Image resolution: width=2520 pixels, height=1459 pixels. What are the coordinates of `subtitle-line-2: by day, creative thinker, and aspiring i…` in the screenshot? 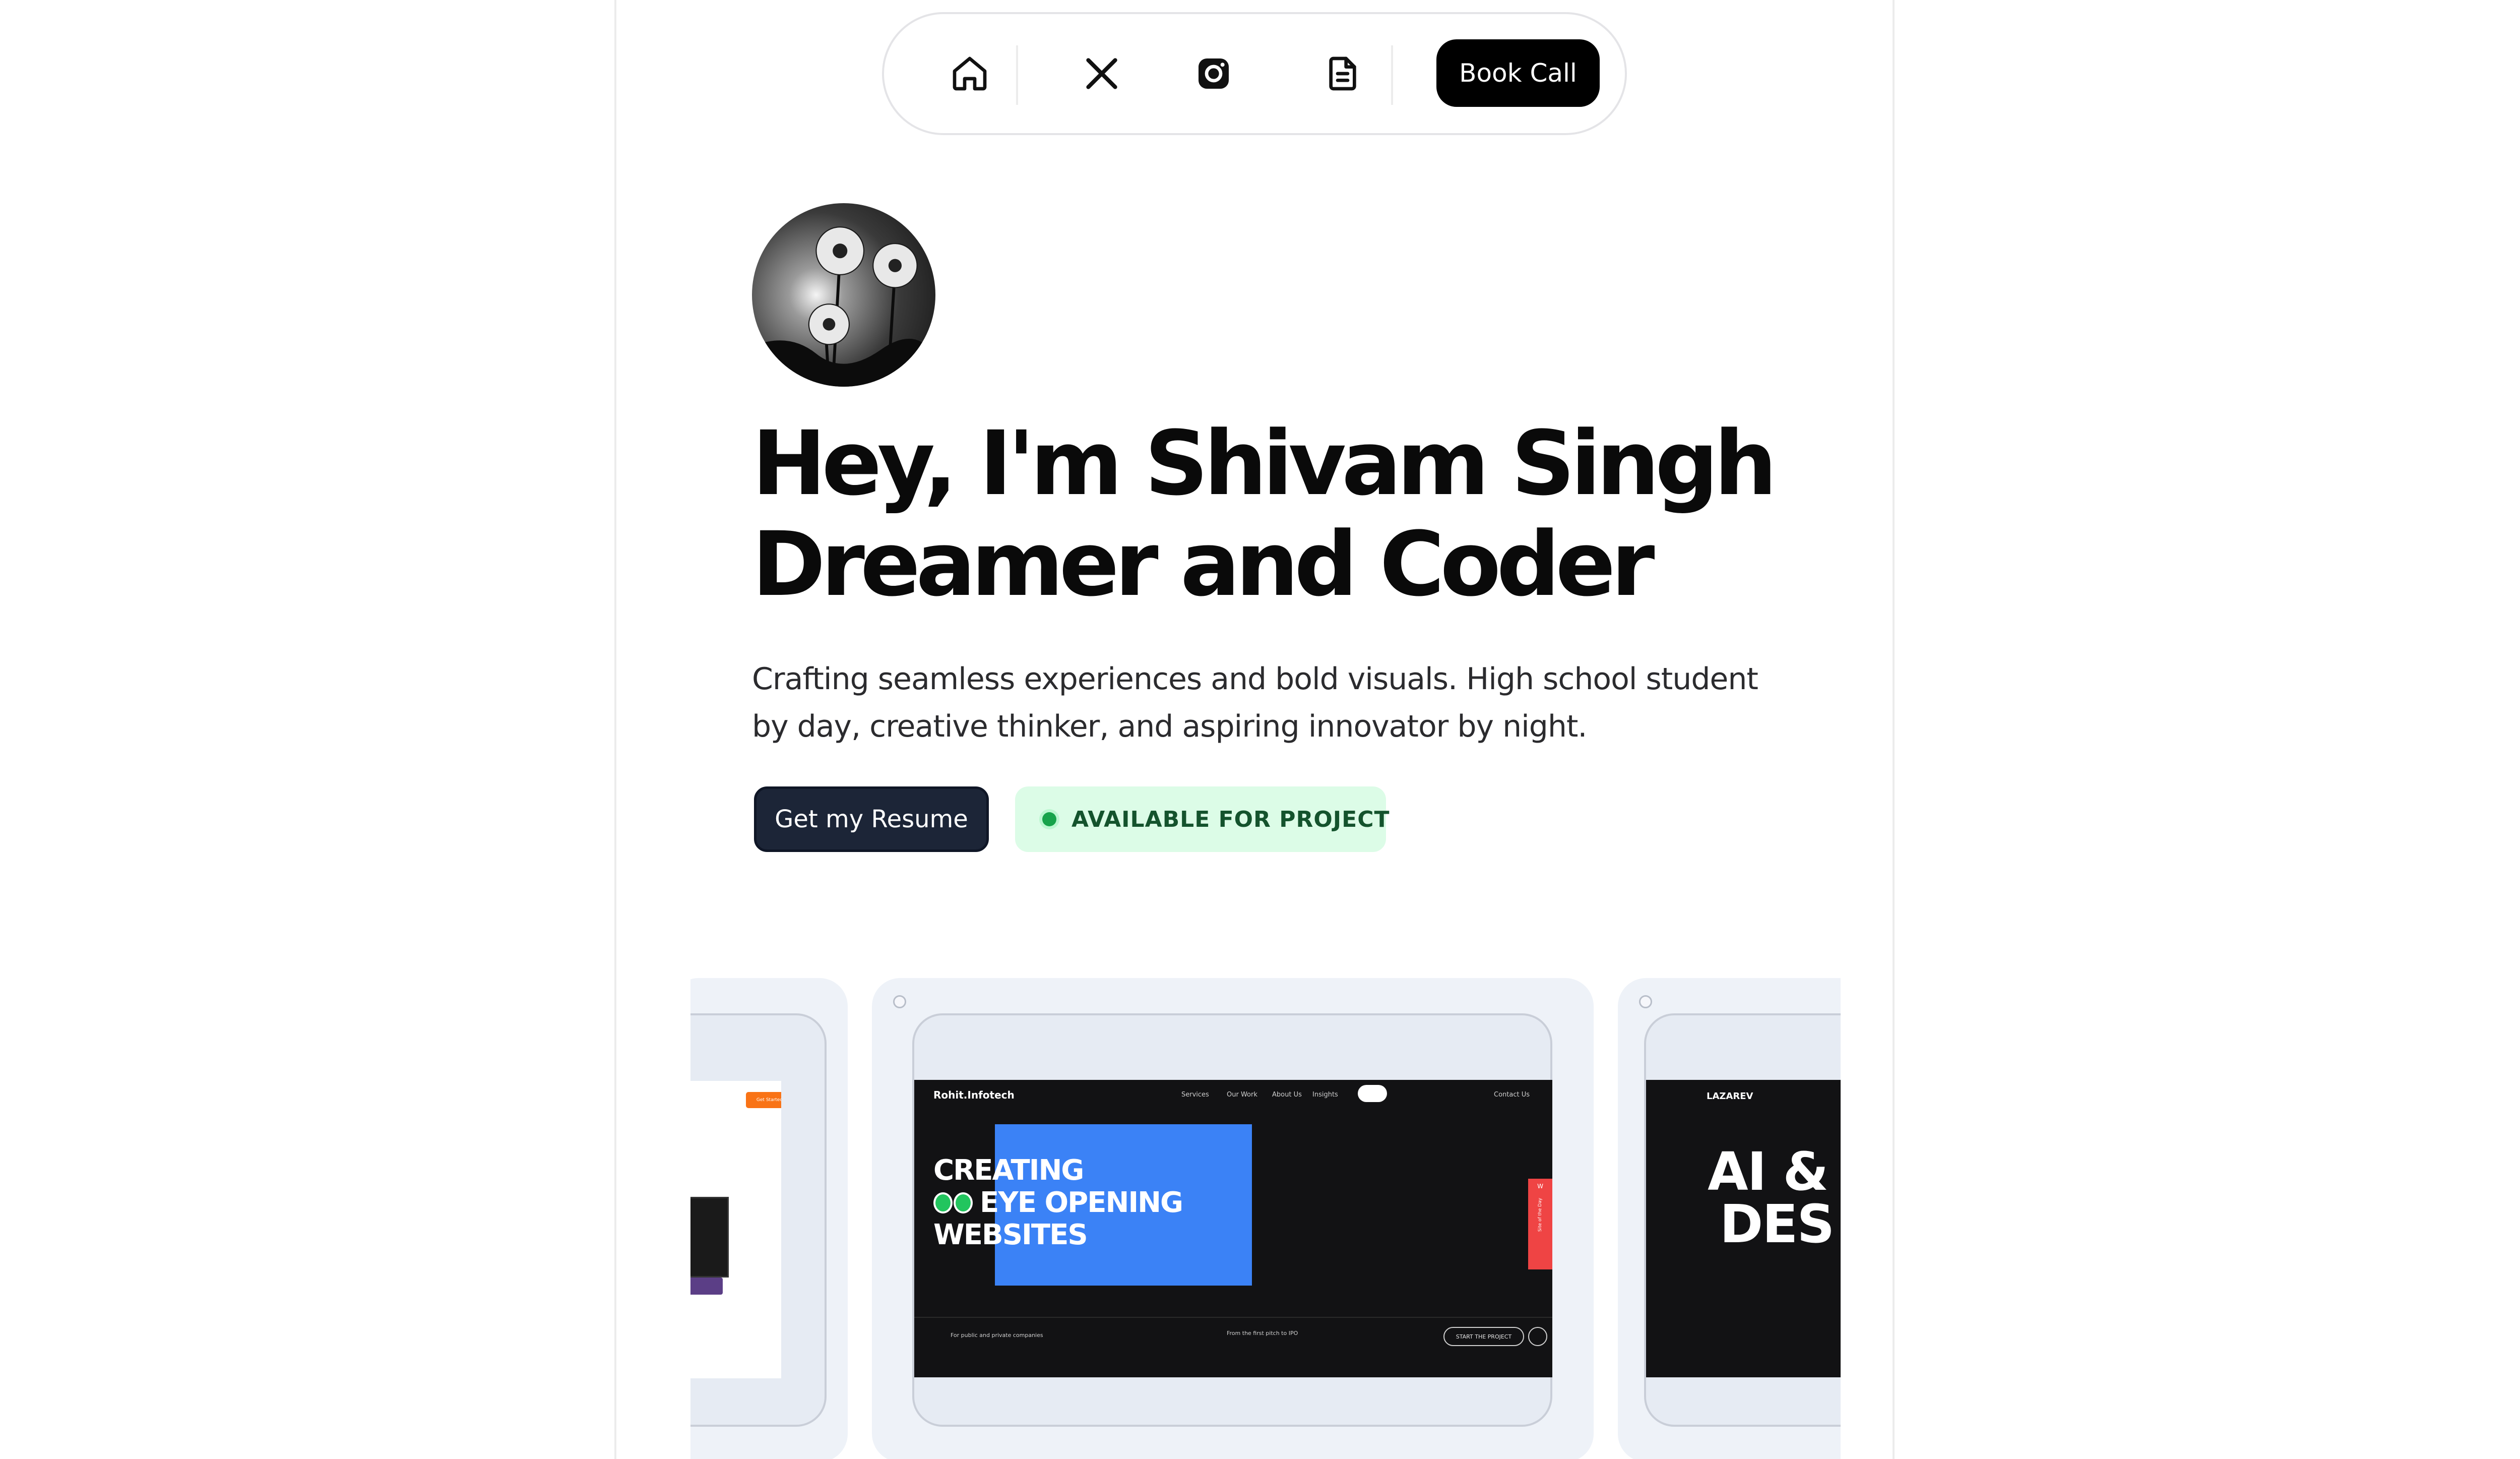 It's located at (1169, 726).